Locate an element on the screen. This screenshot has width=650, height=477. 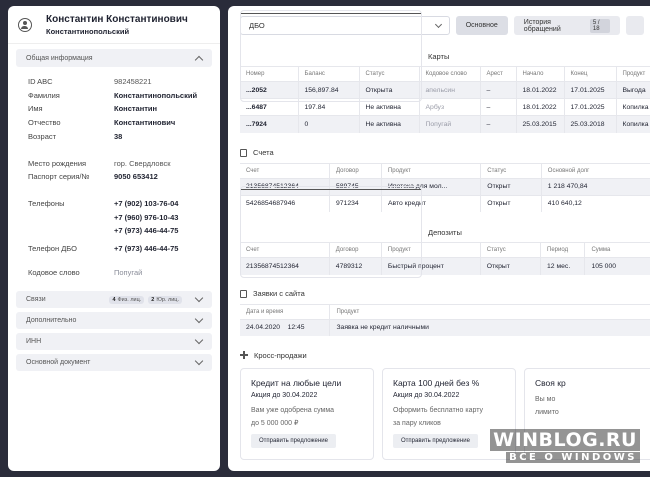
client-name: Константин Константинович is located at coordinates (117, 19).